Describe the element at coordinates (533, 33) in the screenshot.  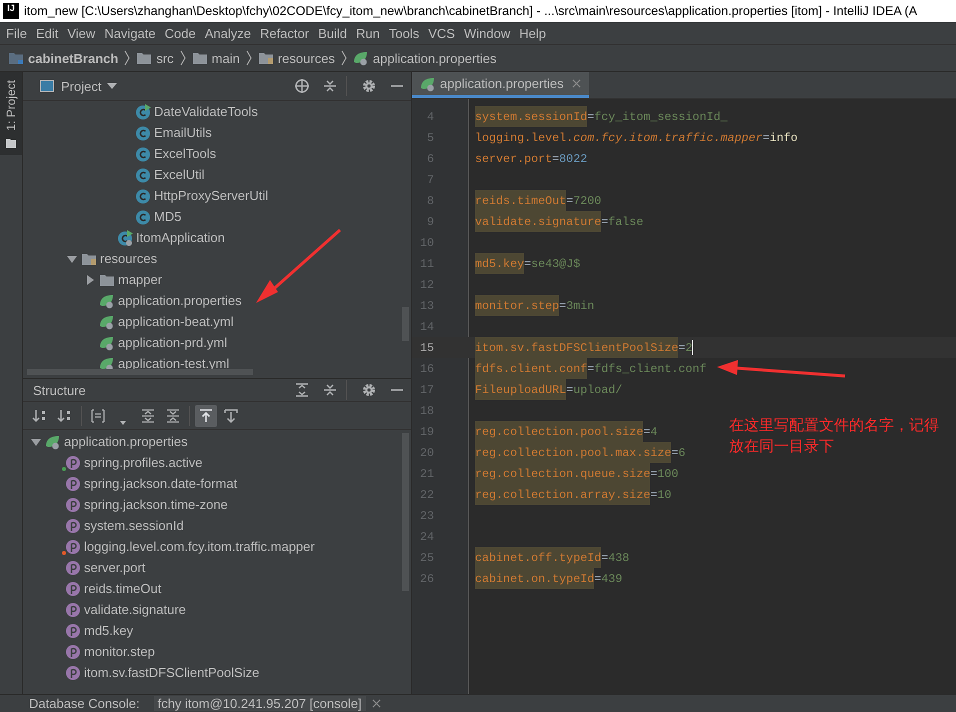
I see `menu-item: Help` at that location.